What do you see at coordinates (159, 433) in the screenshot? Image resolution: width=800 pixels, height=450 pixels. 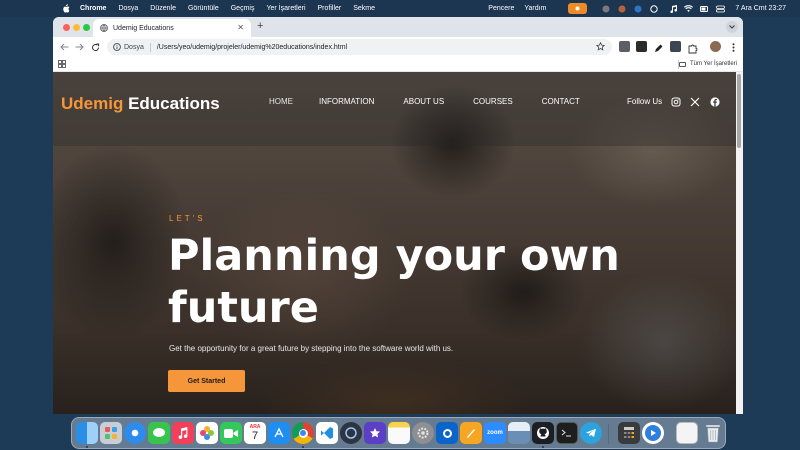 I see `messages-icon` at bounding box center [159, 433].